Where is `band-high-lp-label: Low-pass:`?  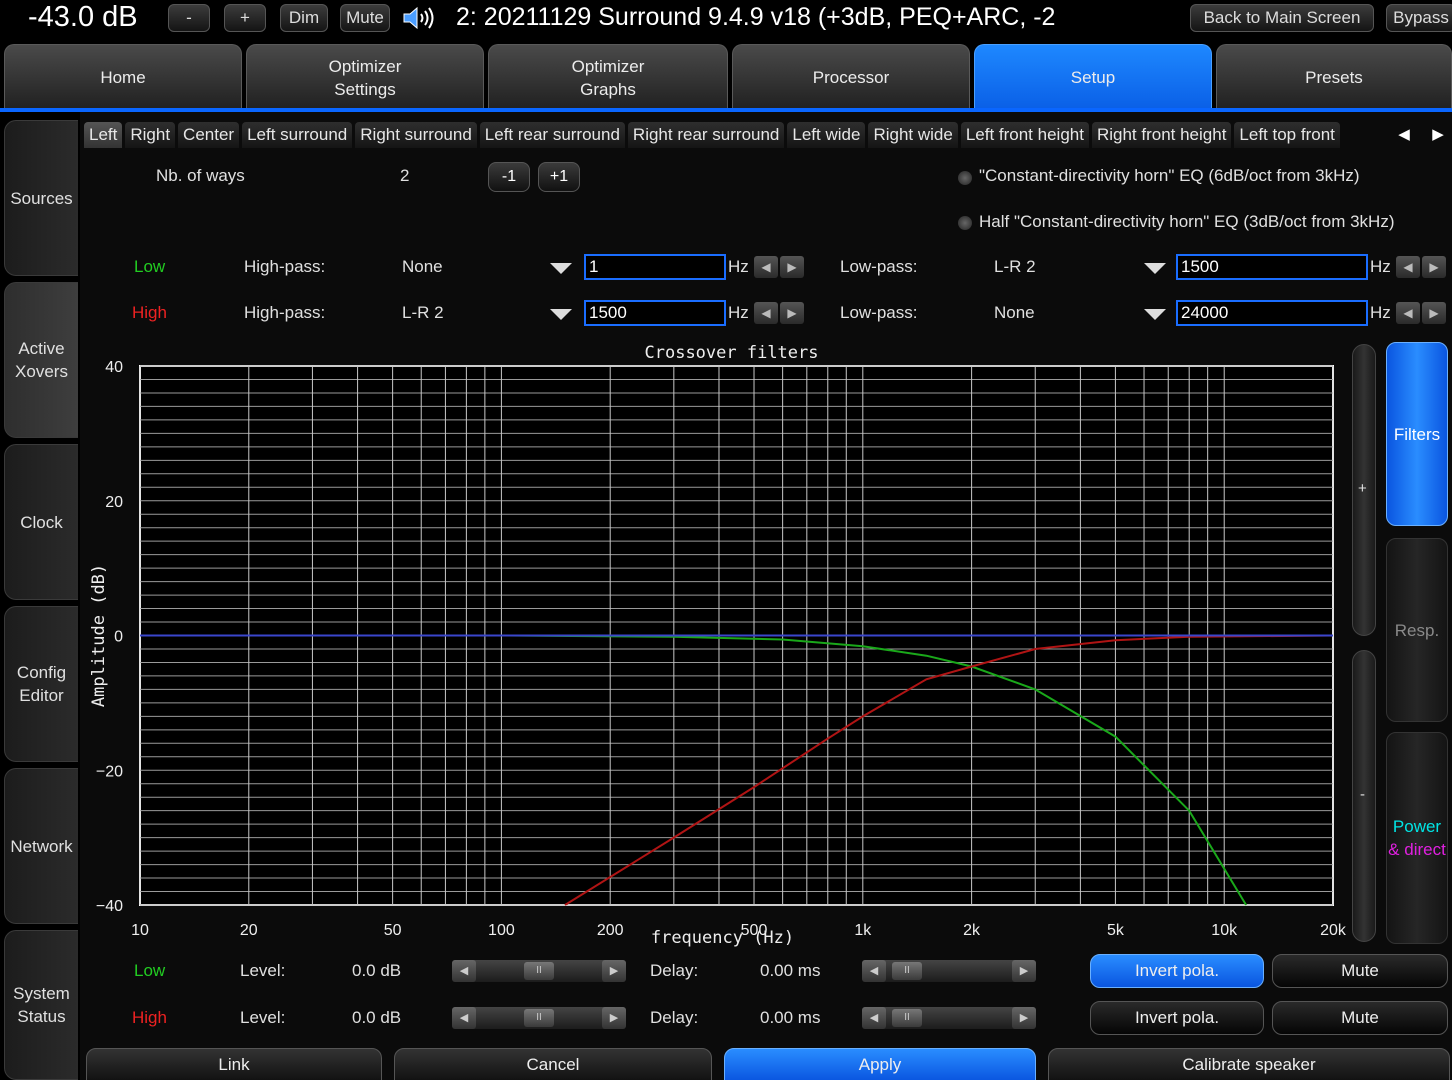
band-high-lp-label: Low-pass: is located at coordinates (879, 312).